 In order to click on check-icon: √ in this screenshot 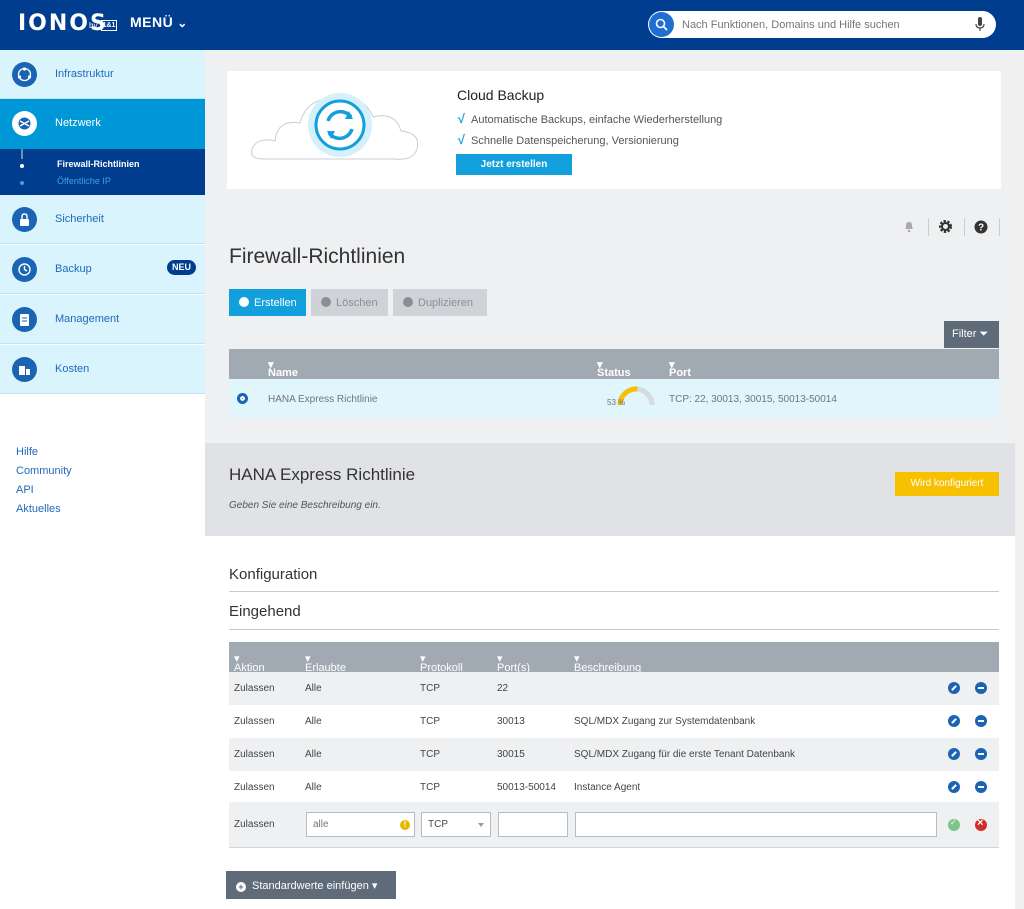, I will do `click(461, 139)`.